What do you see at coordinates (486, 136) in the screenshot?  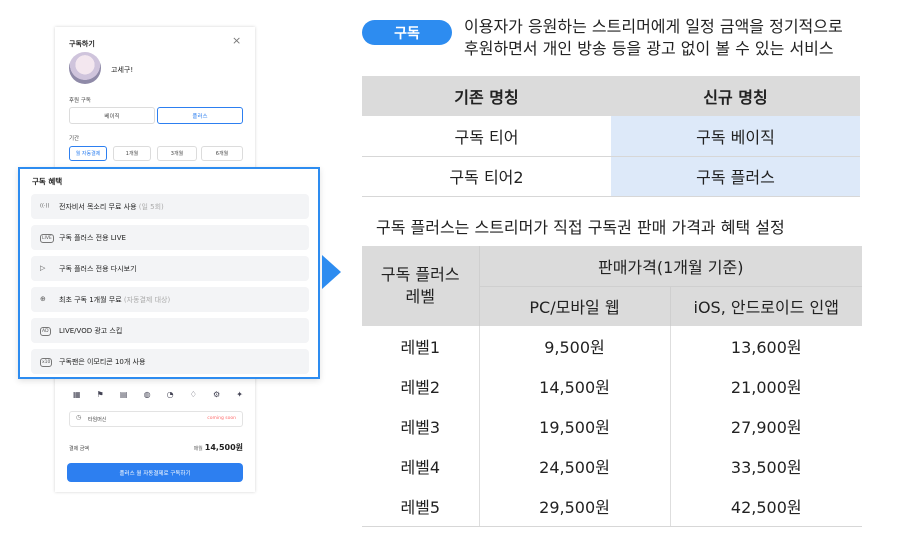 I see `table-cell: 구독 티어` at bounding box center [486, 136].